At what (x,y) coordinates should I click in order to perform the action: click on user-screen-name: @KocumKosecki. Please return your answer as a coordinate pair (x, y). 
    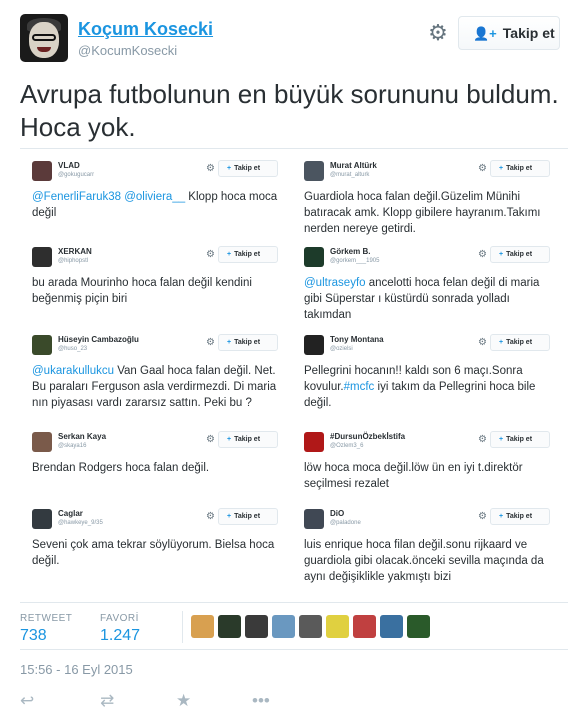
    Looking at the image, I should click on (127, 50).